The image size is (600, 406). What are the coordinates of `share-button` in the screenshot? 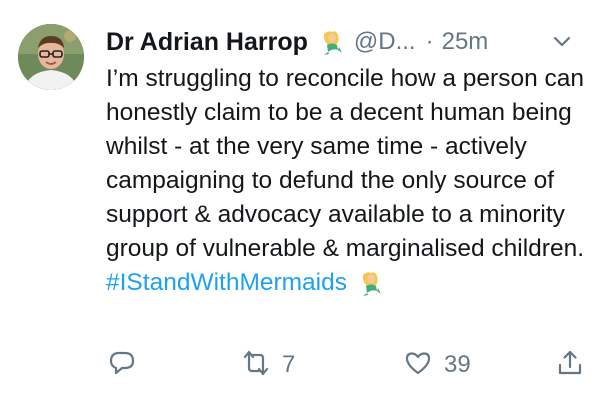 It's located at (570, 365).